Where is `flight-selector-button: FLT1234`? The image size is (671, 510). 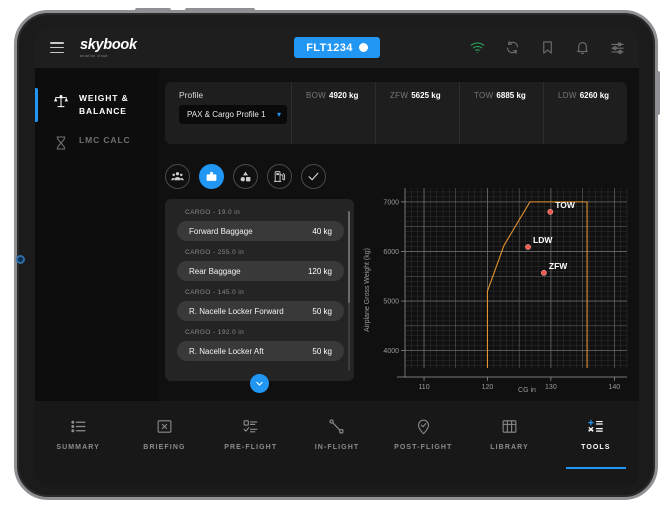 flight-selector-button: FLT1234 is located at coordinates (337, 47).